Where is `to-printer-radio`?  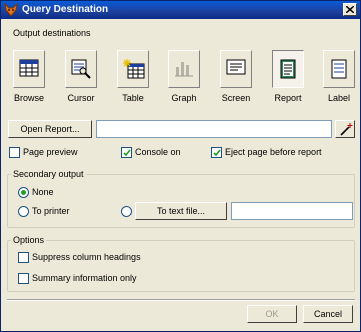
to-printer-radio is located at coordinates (23, 211).